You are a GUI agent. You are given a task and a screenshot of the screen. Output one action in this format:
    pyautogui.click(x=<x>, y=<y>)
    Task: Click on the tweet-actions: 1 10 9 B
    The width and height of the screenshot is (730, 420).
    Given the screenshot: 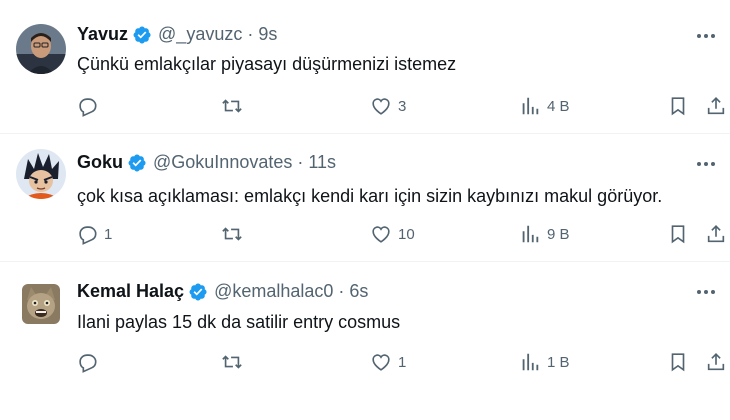 What is the action you would take?
    pyautogui.click(x=401, y=234)
    